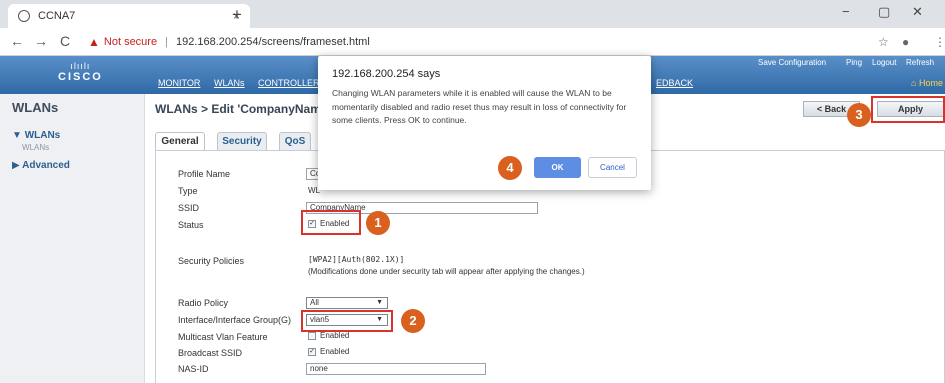 This screenshot has height=383, width=945. What do you see at coordinates (314, 302) in the screenshot?
I see `radio-policy-value: All` at bounding box center [314, 302].